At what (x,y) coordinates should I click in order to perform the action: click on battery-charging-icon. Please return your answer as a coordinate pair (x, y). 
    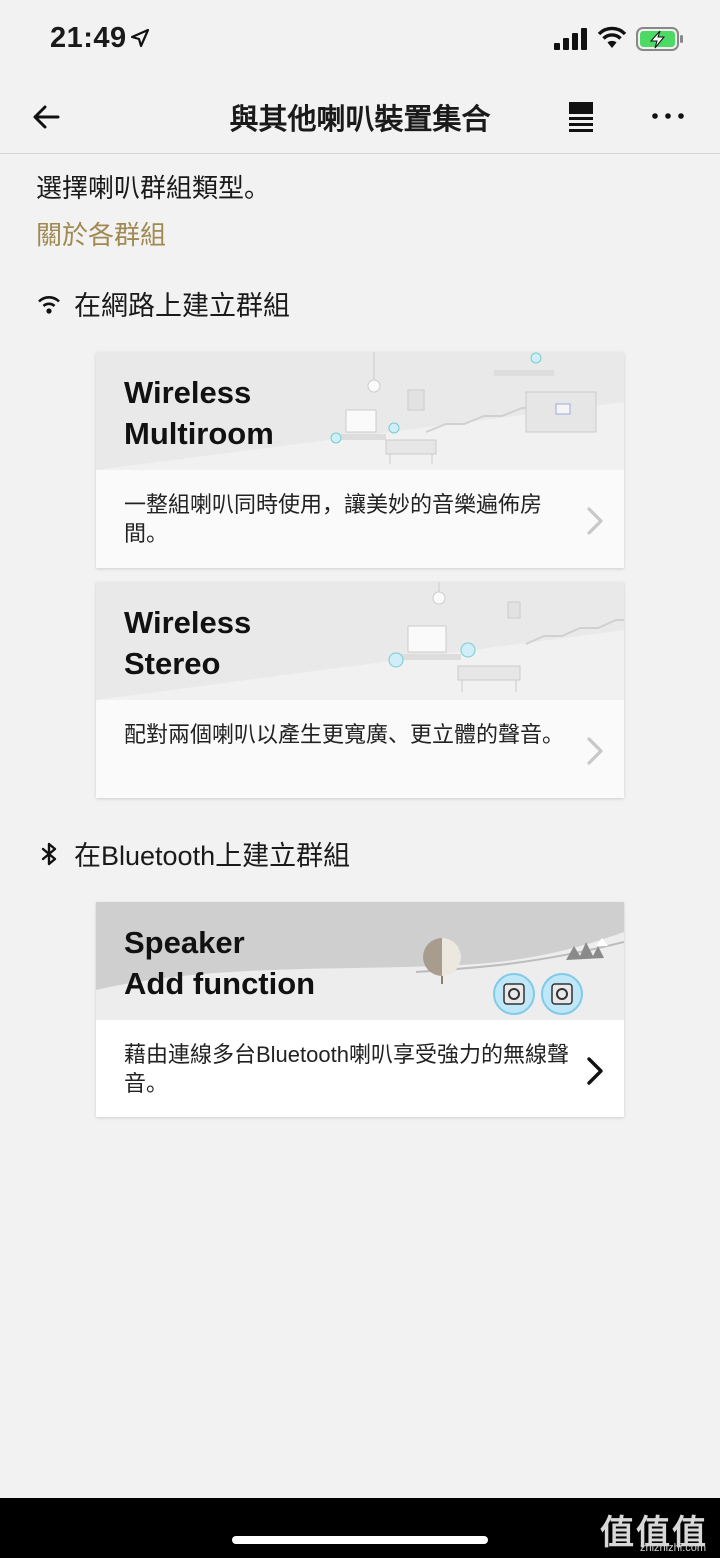
    Looking at the image, I should click on (659, 39).